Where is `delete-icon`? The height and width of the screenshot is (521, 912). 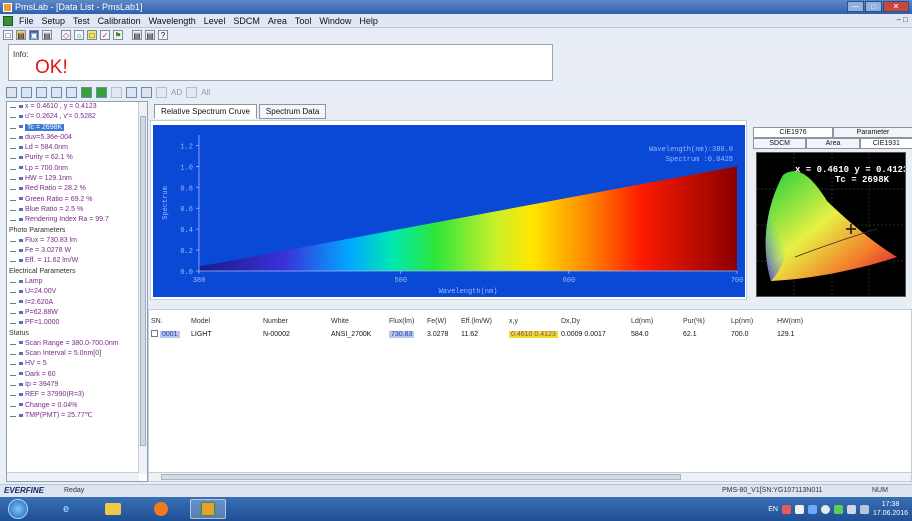
delete-icon is located at coordinates (116, 92).